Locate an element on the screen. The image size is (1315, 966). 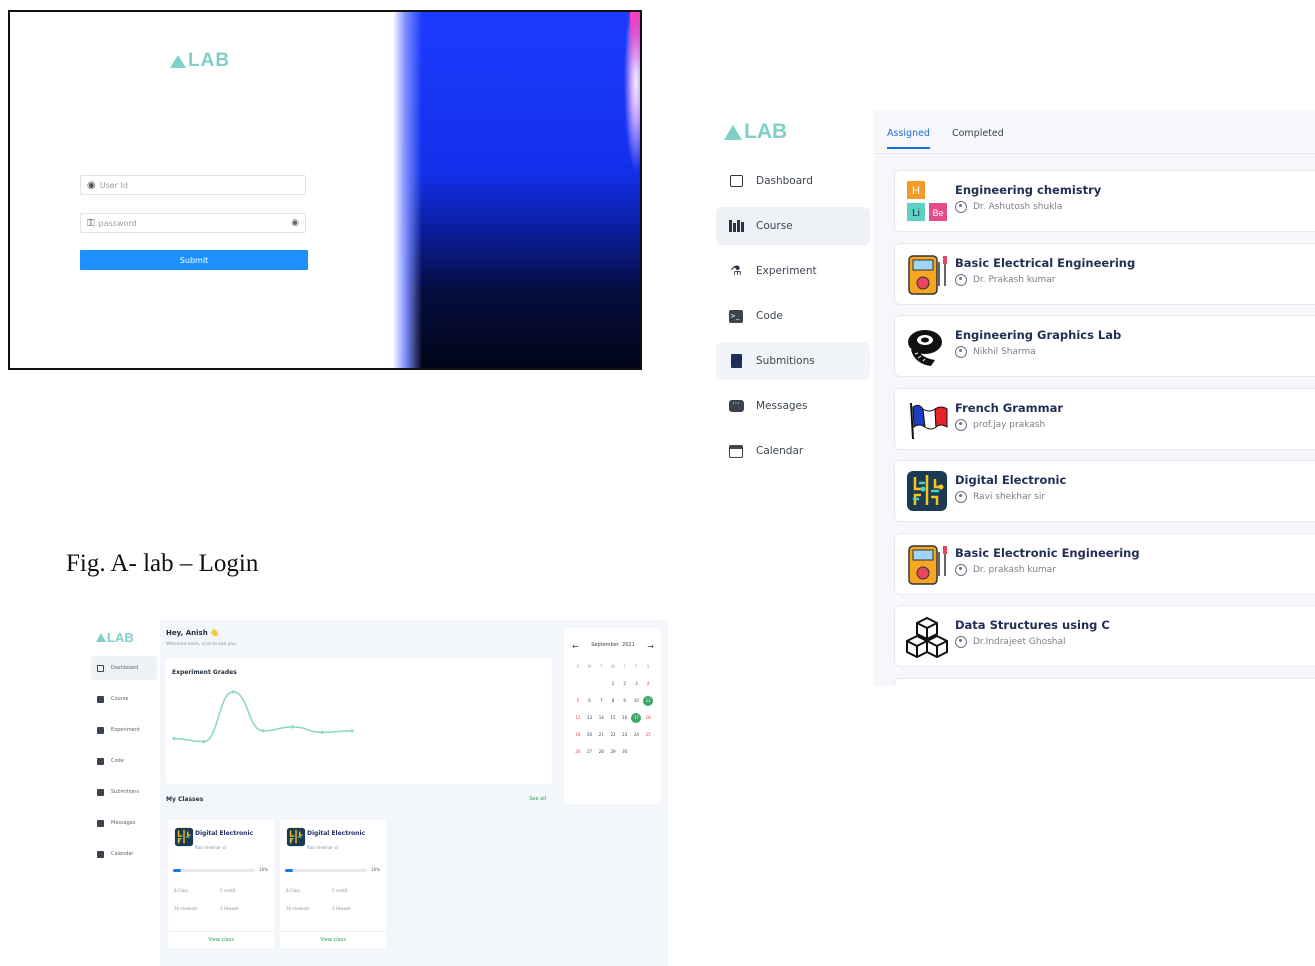
course-card: Digital Electronic Ravi shekhar sir is located at coordinates (1104, 491).